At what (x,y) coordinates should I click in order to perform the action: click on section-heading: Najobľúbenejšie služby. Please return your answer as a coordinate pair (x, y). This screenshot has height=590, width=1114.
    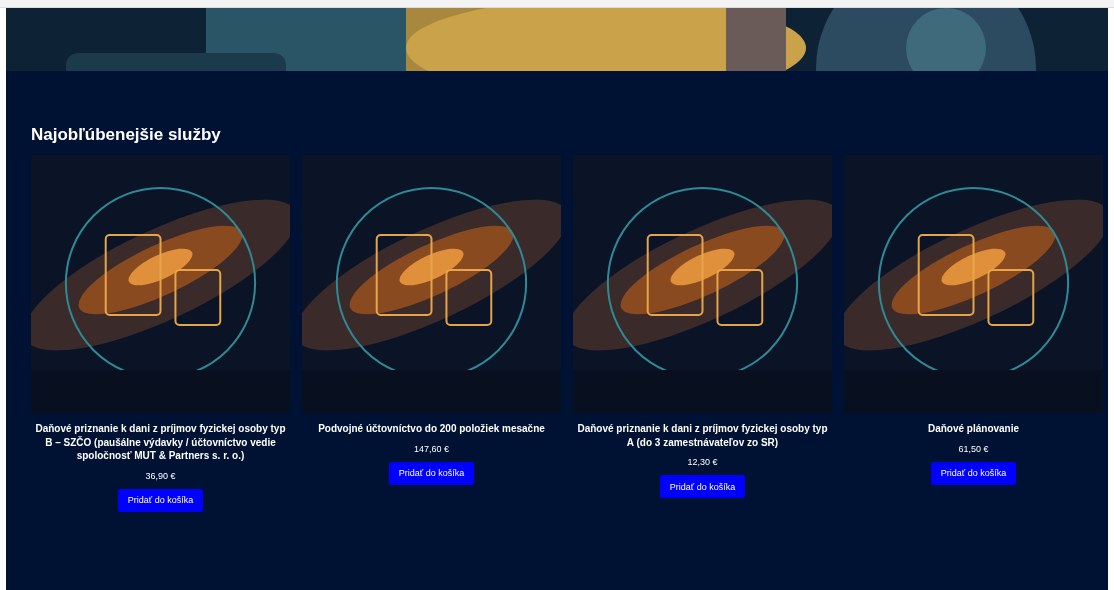
    Looking at the image, I should click on (126, 135).